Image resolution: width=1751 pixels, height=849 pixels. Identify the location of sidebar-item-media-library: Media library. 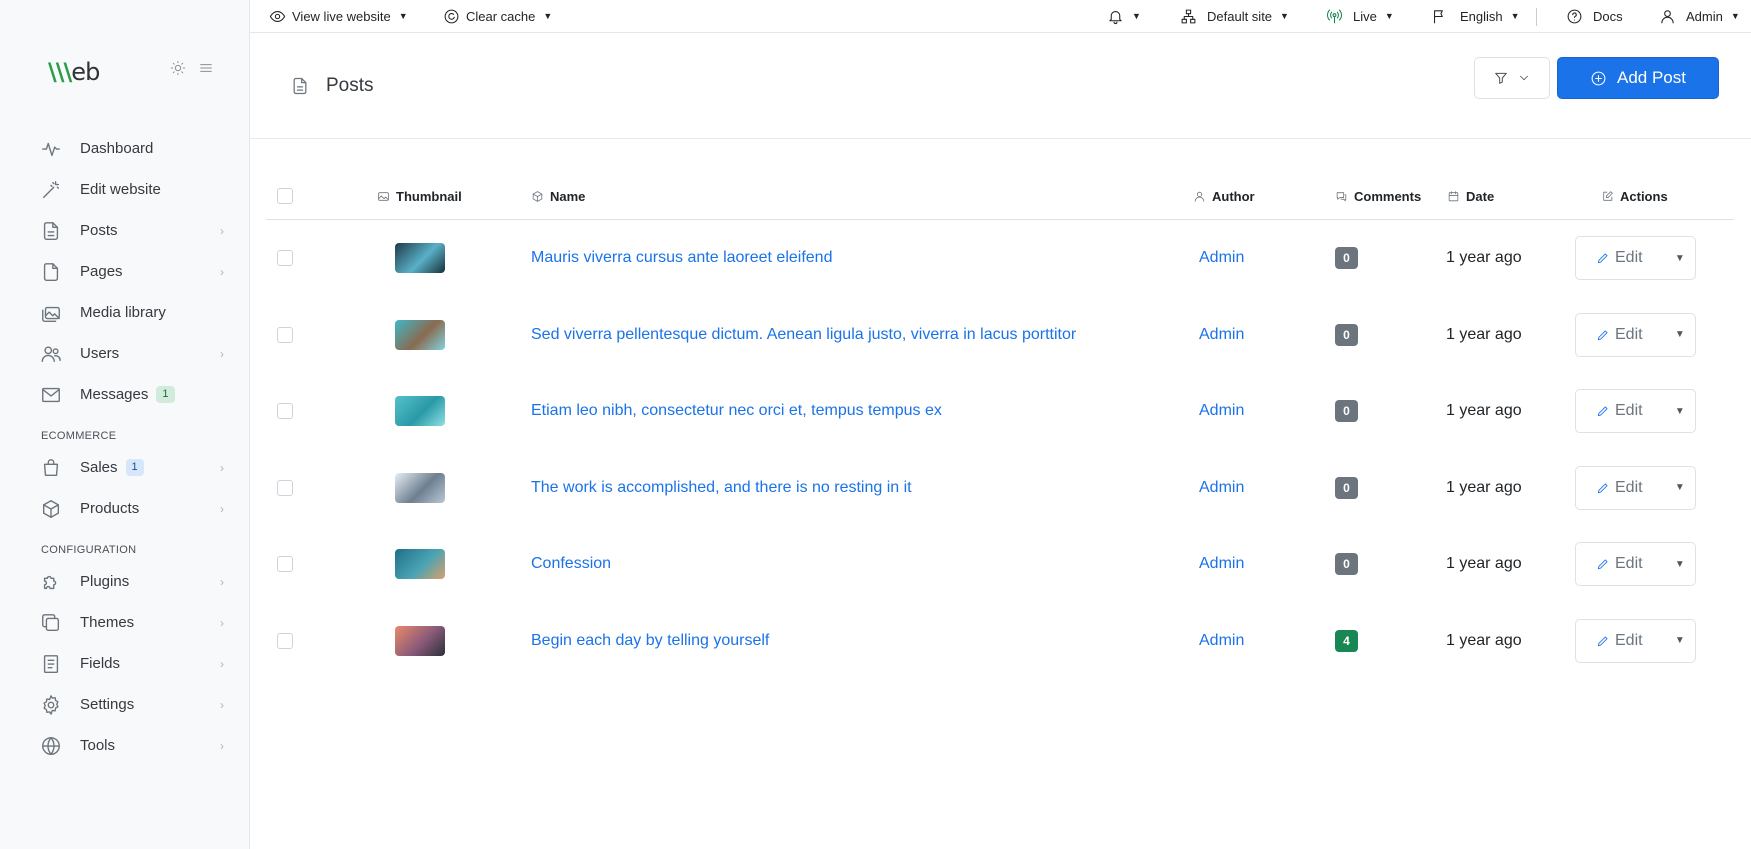
(135, 312).